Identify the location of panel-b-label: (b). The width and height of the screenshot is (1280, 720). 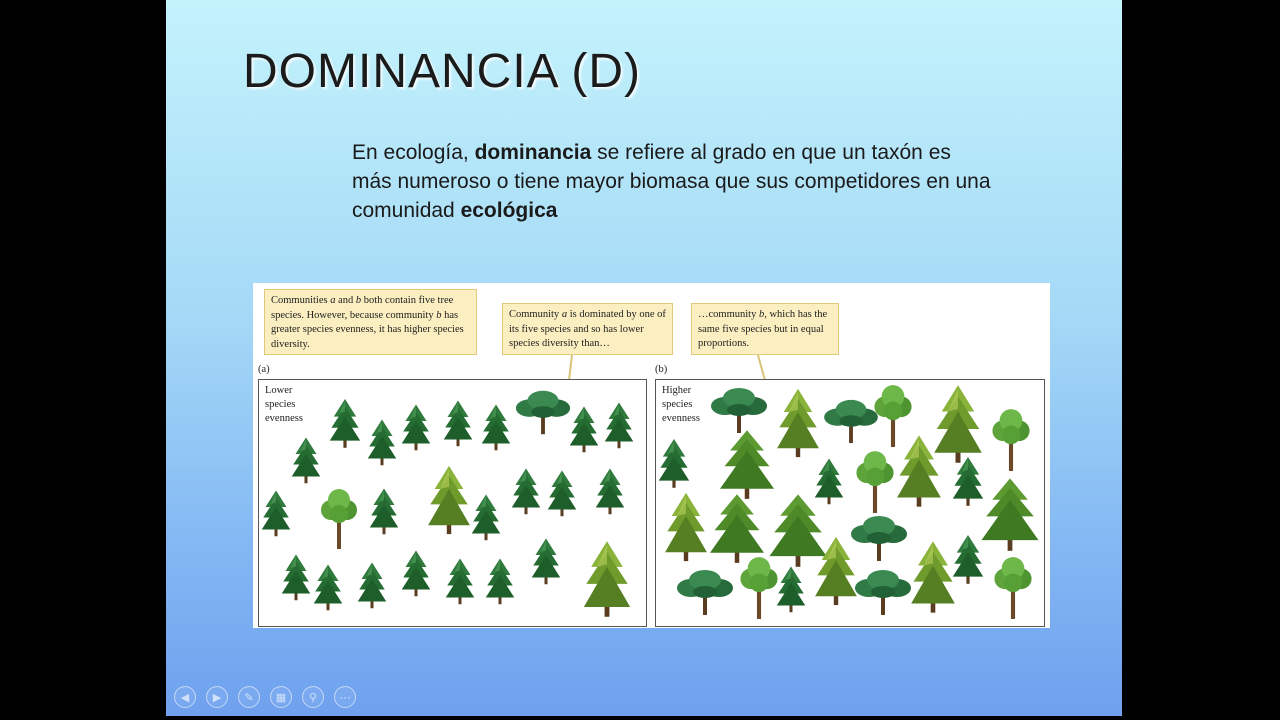
(661, 369).